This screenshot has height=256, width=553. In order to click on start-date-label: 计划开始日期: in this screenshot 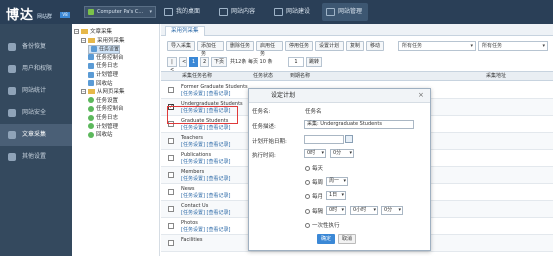, I will do `click(269, 142)`.